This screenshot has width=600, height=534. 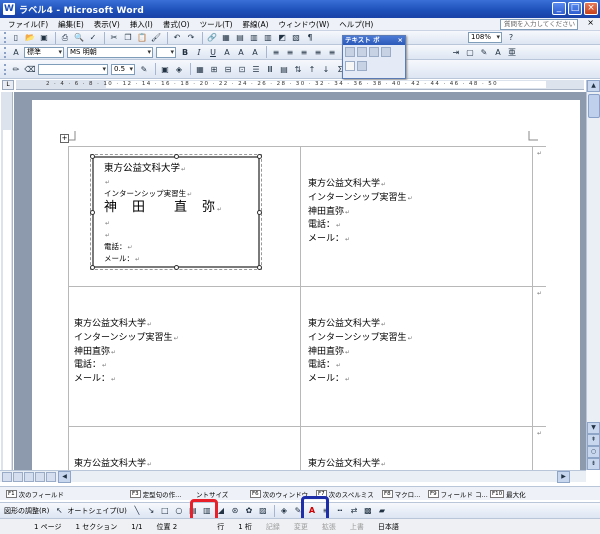 What do you see at coordinates (263, 511) in the screenshot?
I see `picture-icon: ▨` at bounding box center [263, 511].